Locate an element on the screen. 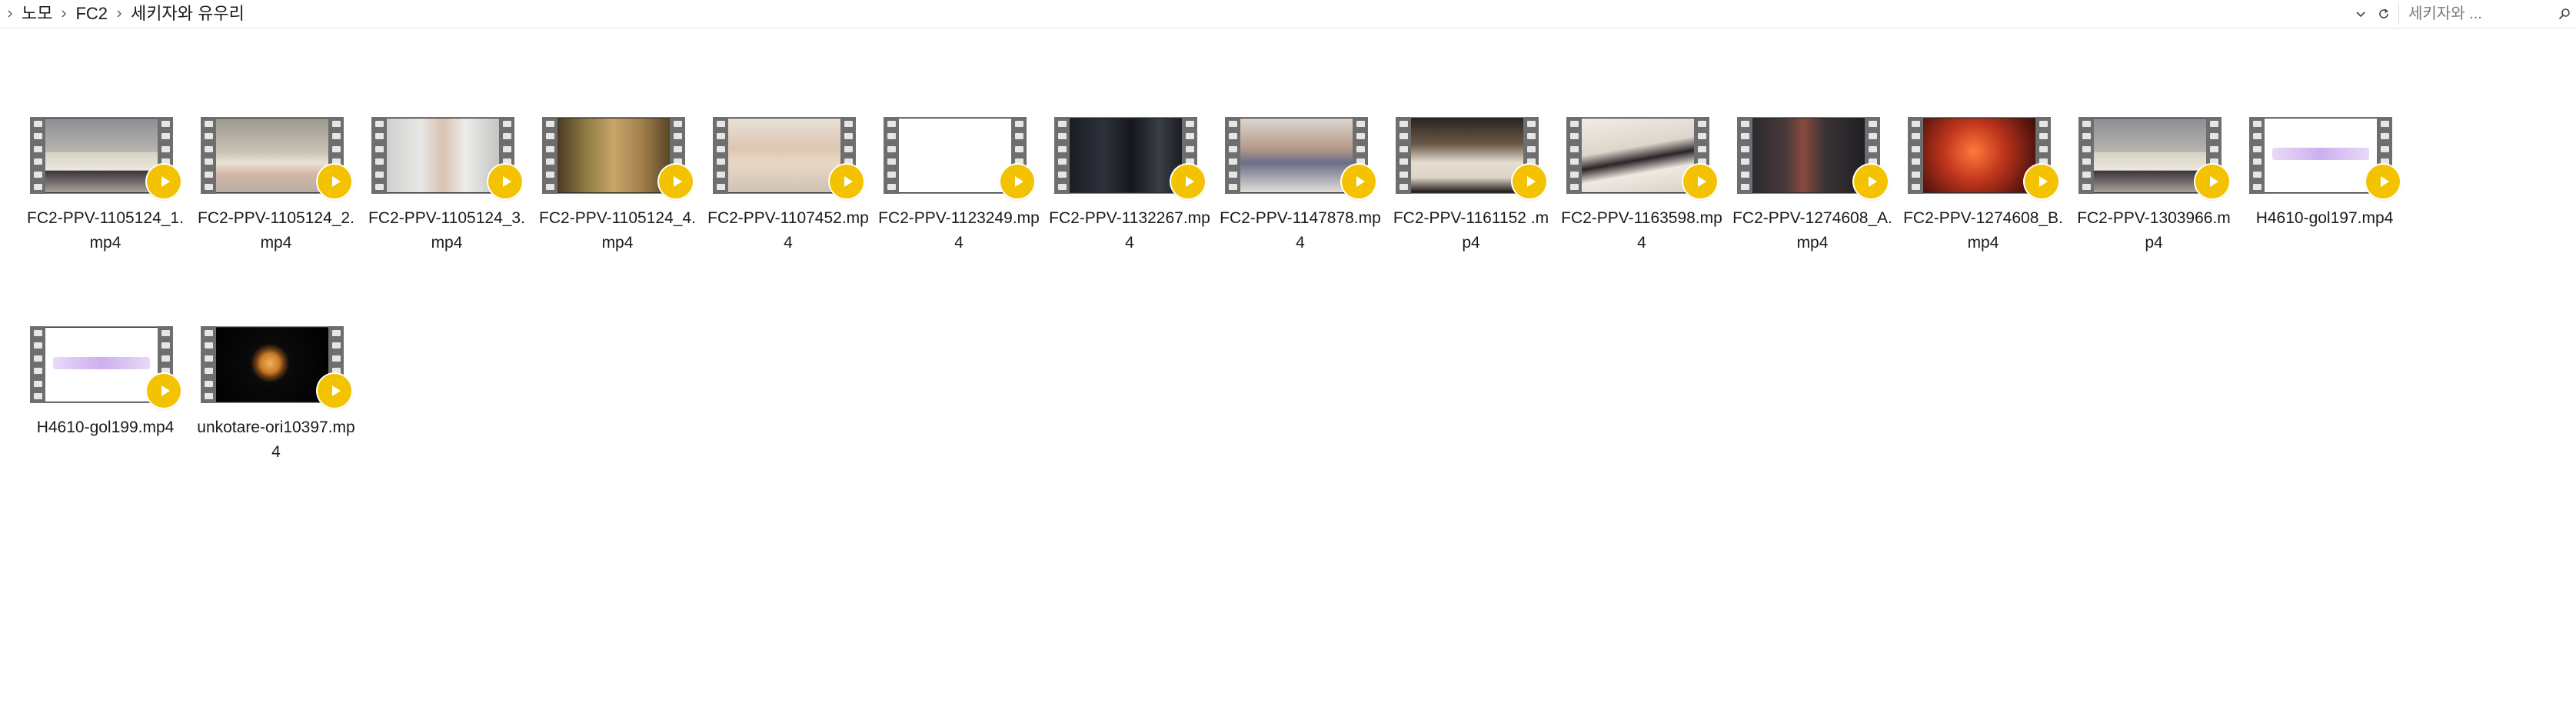  chevron-down-icon is located at coordinates (2360, 13).